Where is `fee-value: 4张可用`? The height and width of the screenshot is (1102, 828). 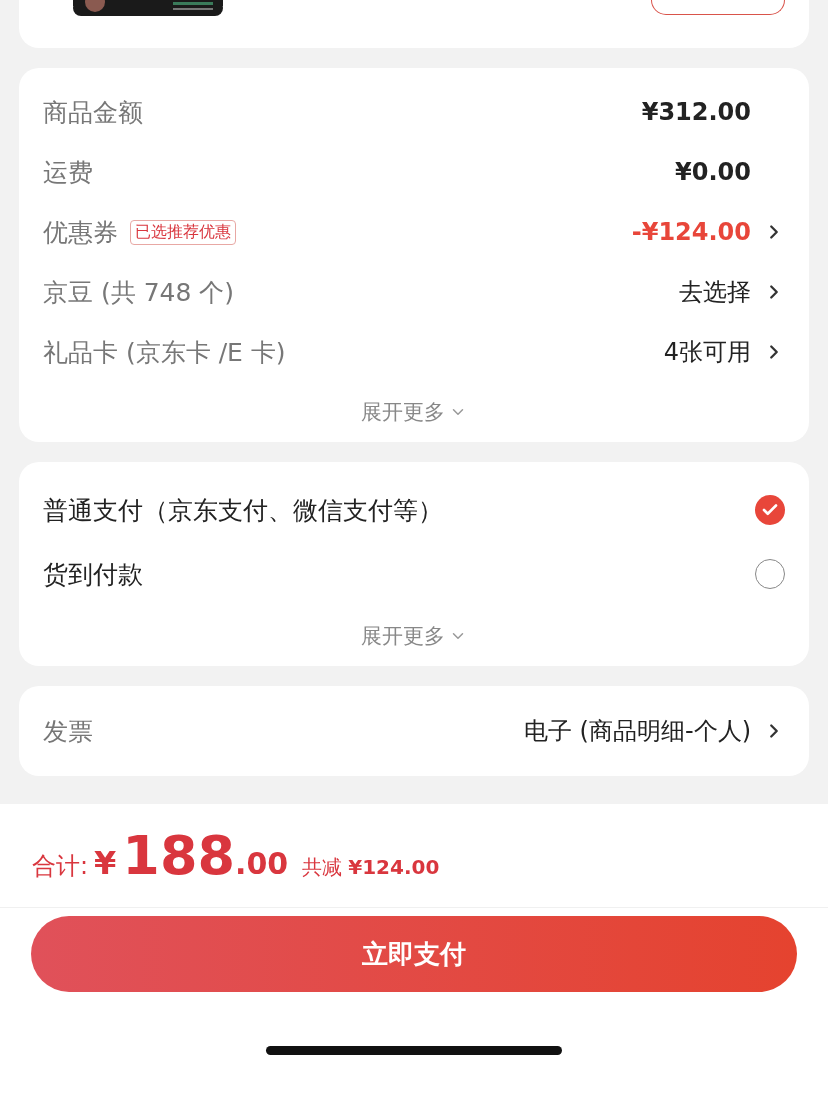 fee-value: 4张可用 is located at coordinates (707, 352).